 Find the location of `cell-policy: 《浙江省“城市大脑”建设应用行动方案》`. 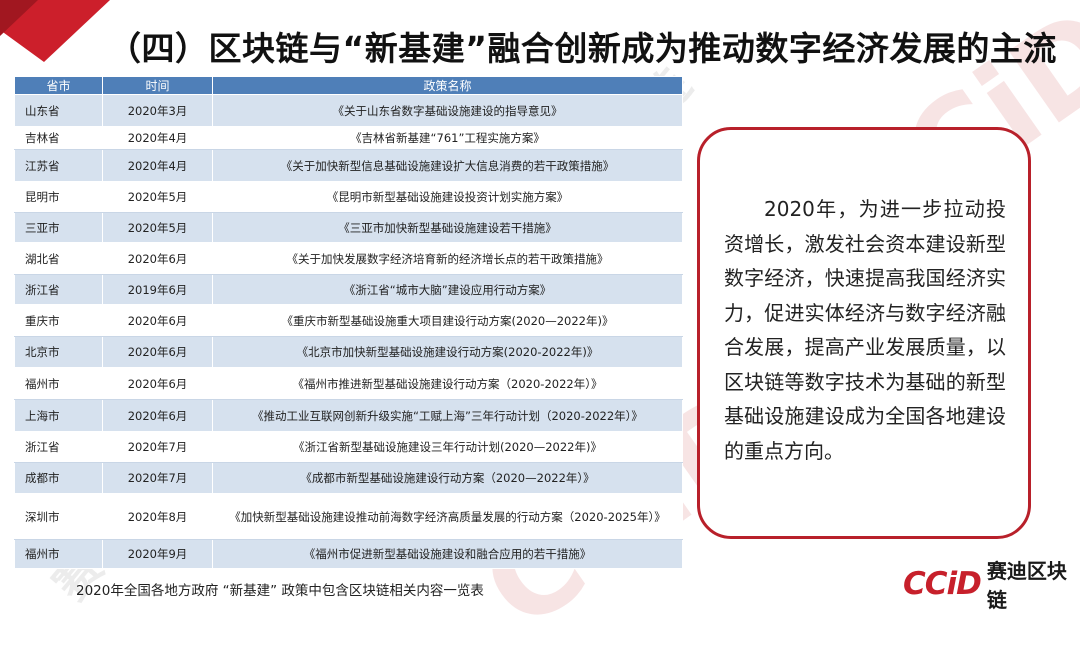

cell-policy: 《浙江省“城市大脑”建设应用行动方案》 is located at coordinates (447, 289).